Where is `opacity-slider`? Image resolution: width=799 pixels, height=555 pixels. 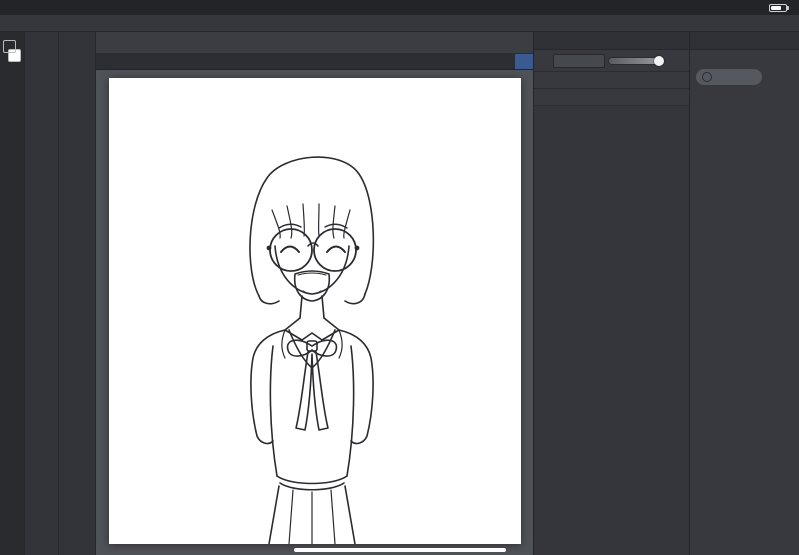
opacity-slider is located at coordinates (636, 60).